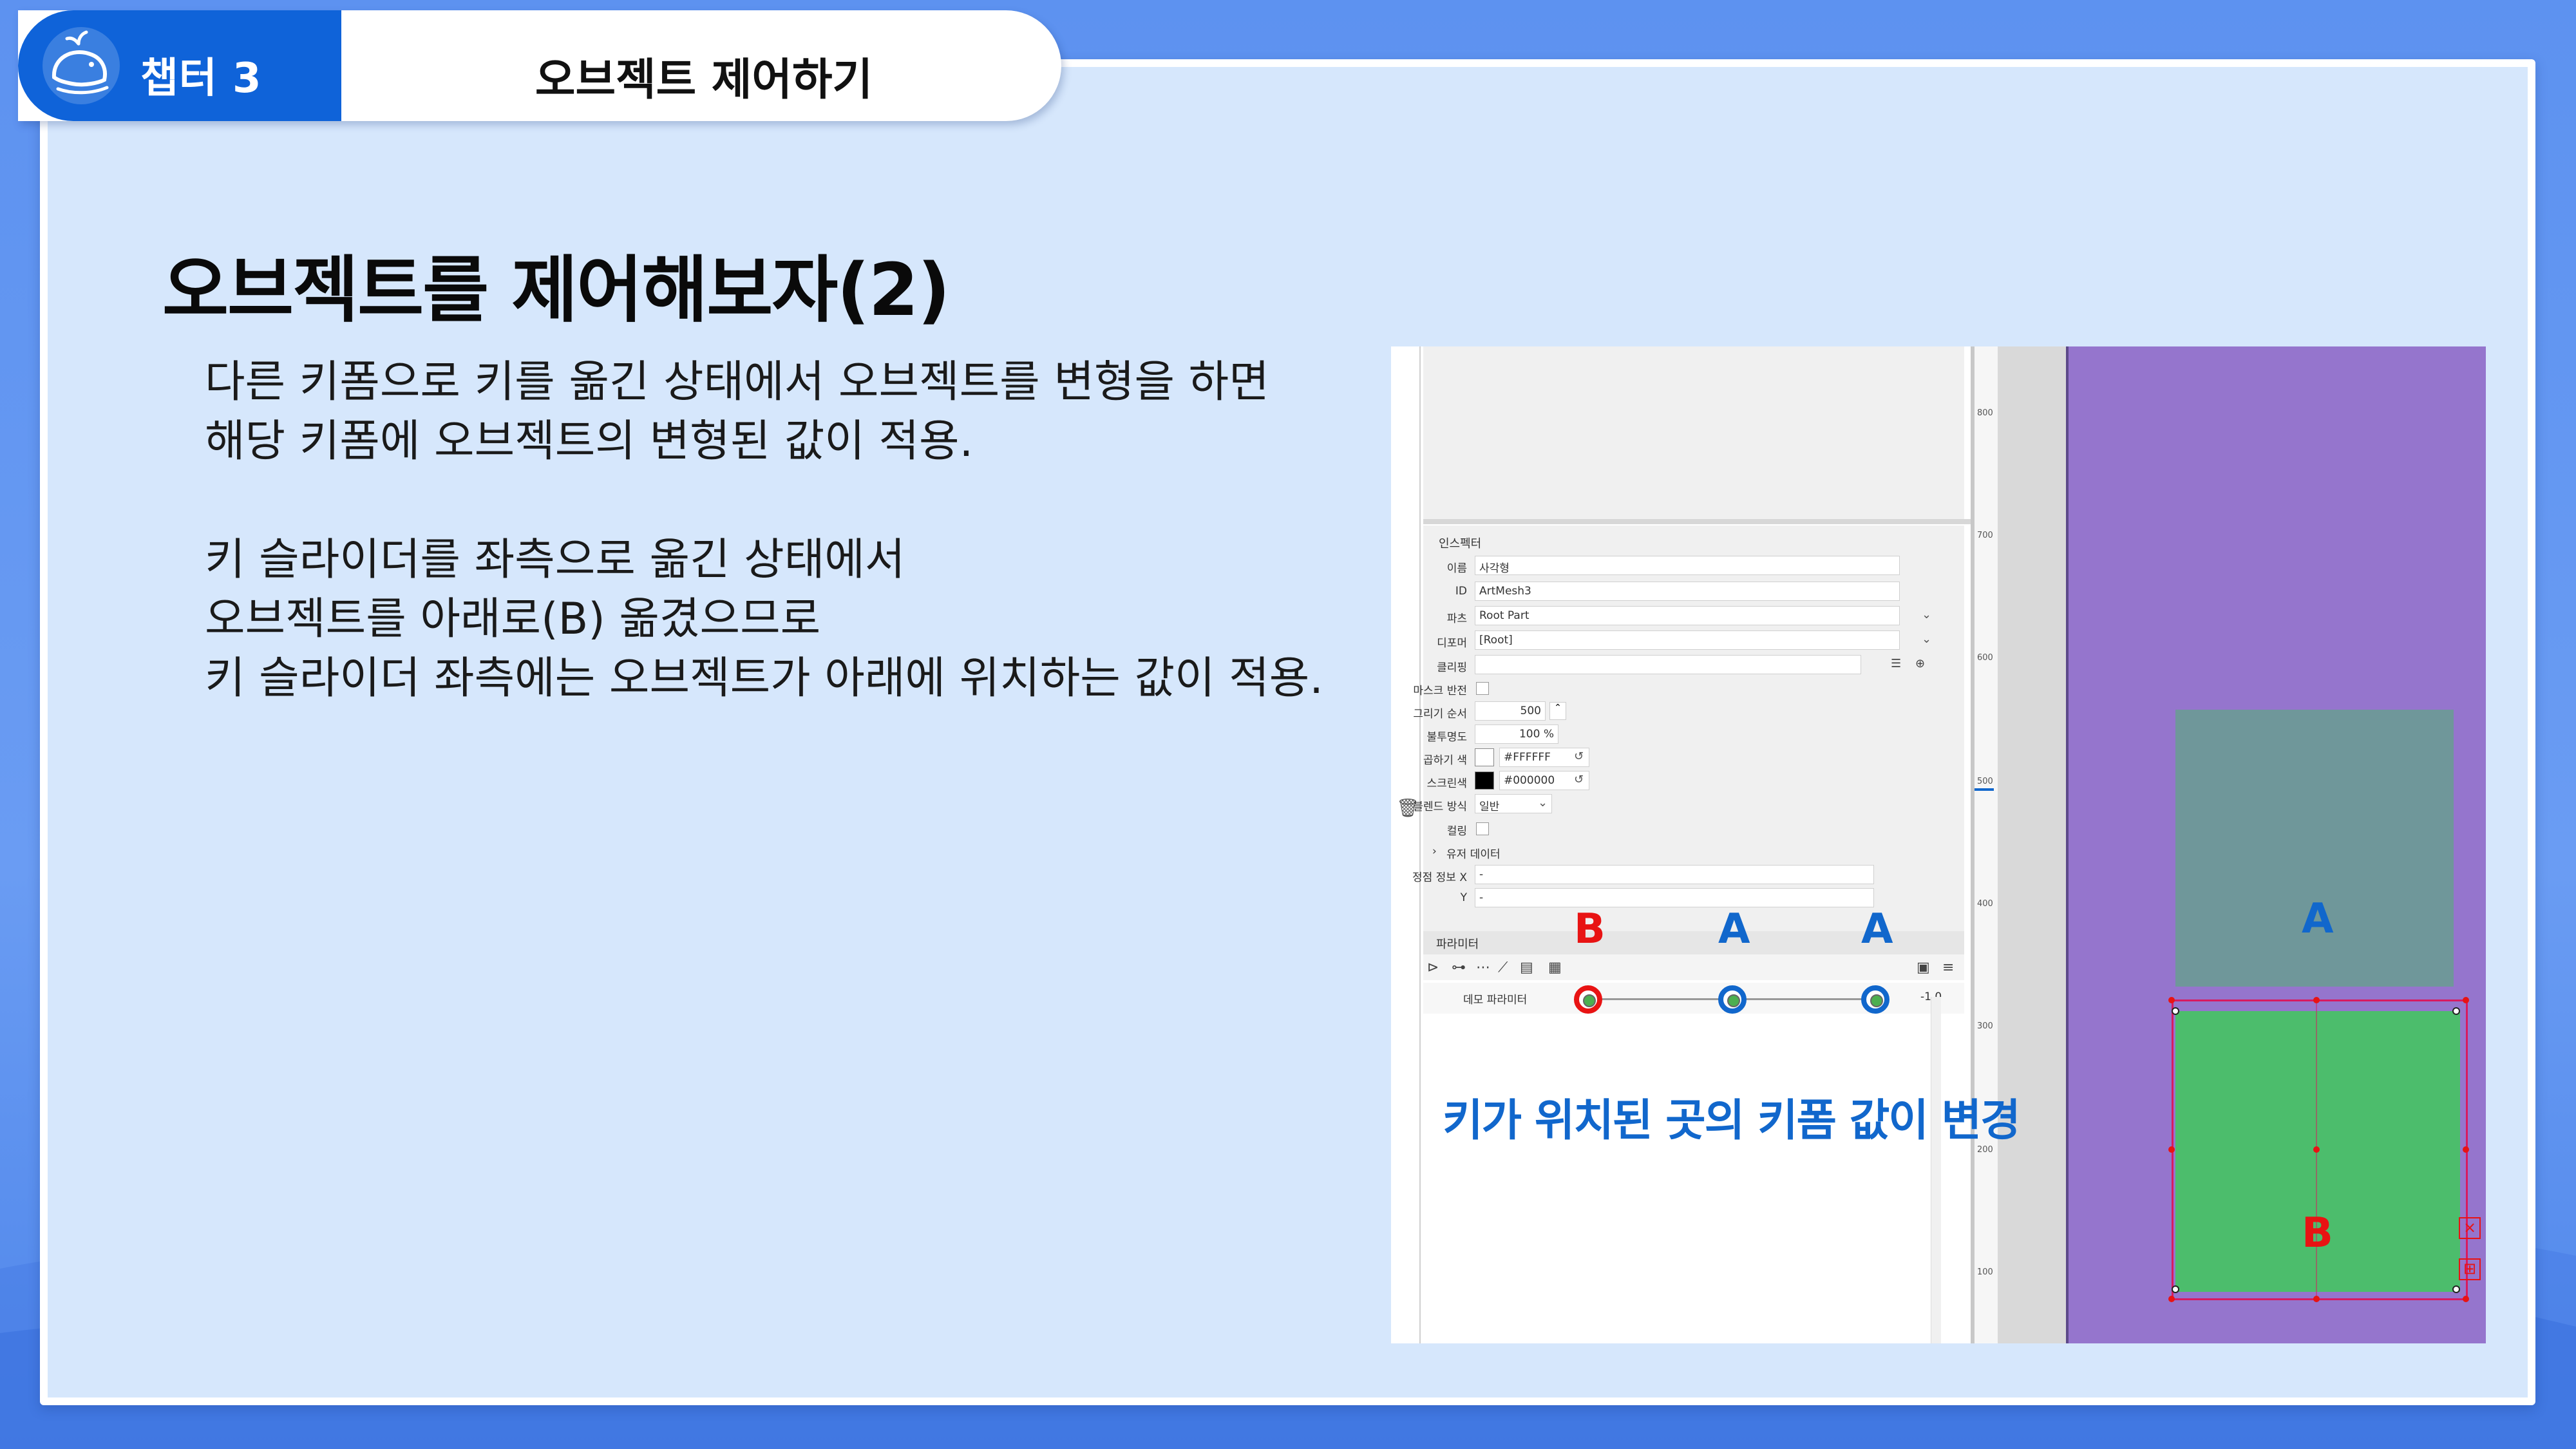 The width and height of the screenshot is (2576, 1449). Describe the element at coordinates (1558, 711) in the screenshot. I see `stepper-icon: ⌃` at that location.